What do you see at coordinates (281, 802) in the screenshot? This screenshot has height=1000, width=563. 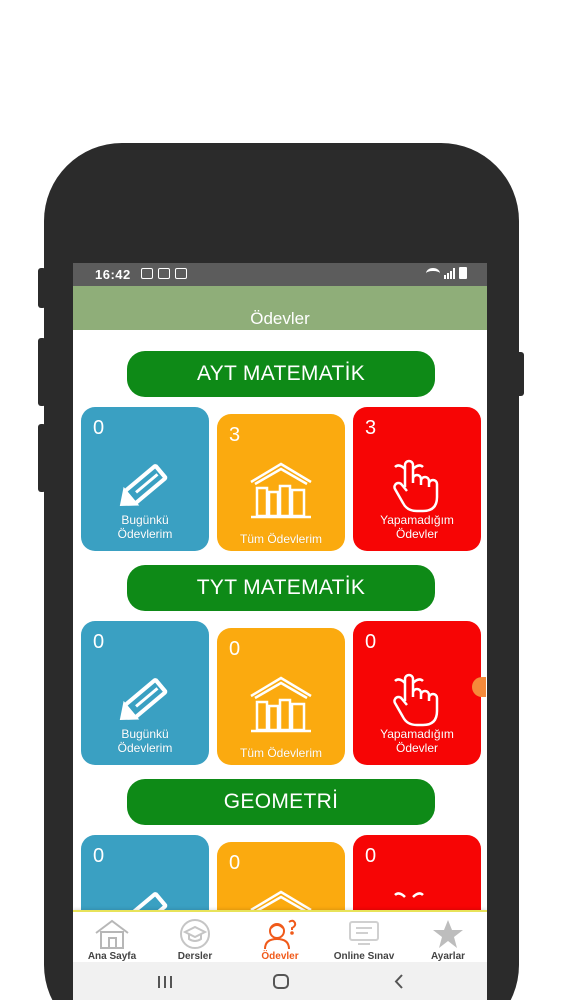 I see `section-button-geometri: GEOMETRİ` at bounding box center [281, 802].